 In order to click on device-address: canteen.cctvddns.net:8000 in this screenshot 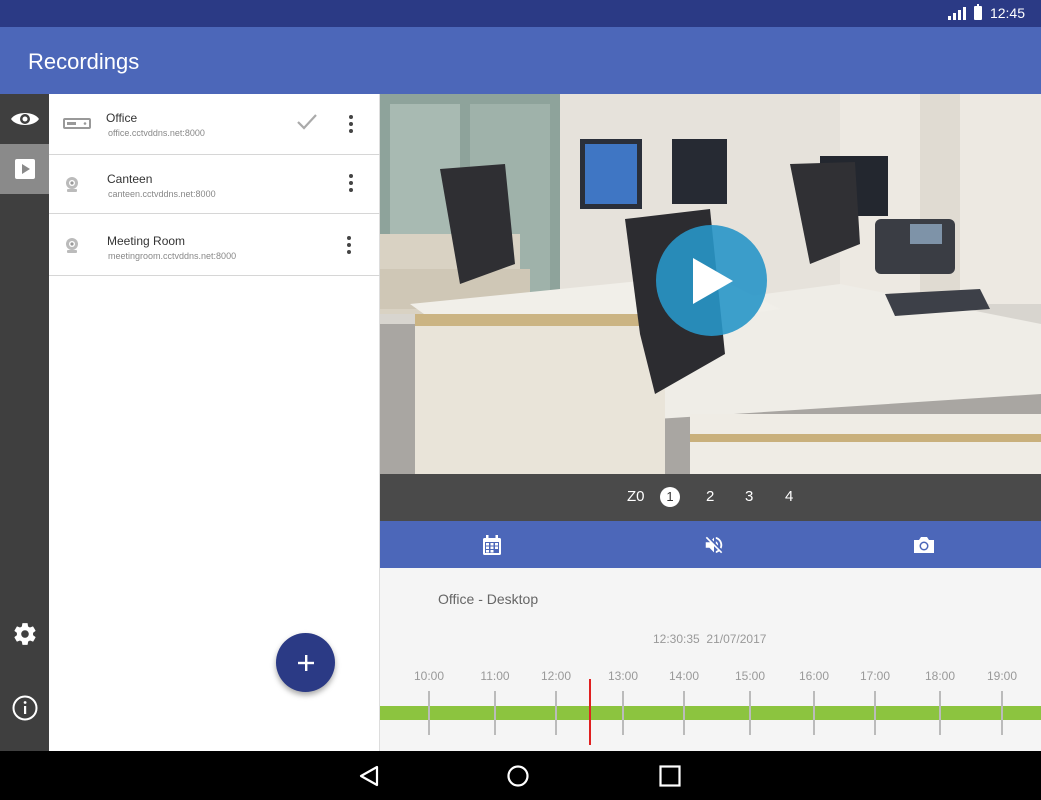, I will do `click(162, 194)`.